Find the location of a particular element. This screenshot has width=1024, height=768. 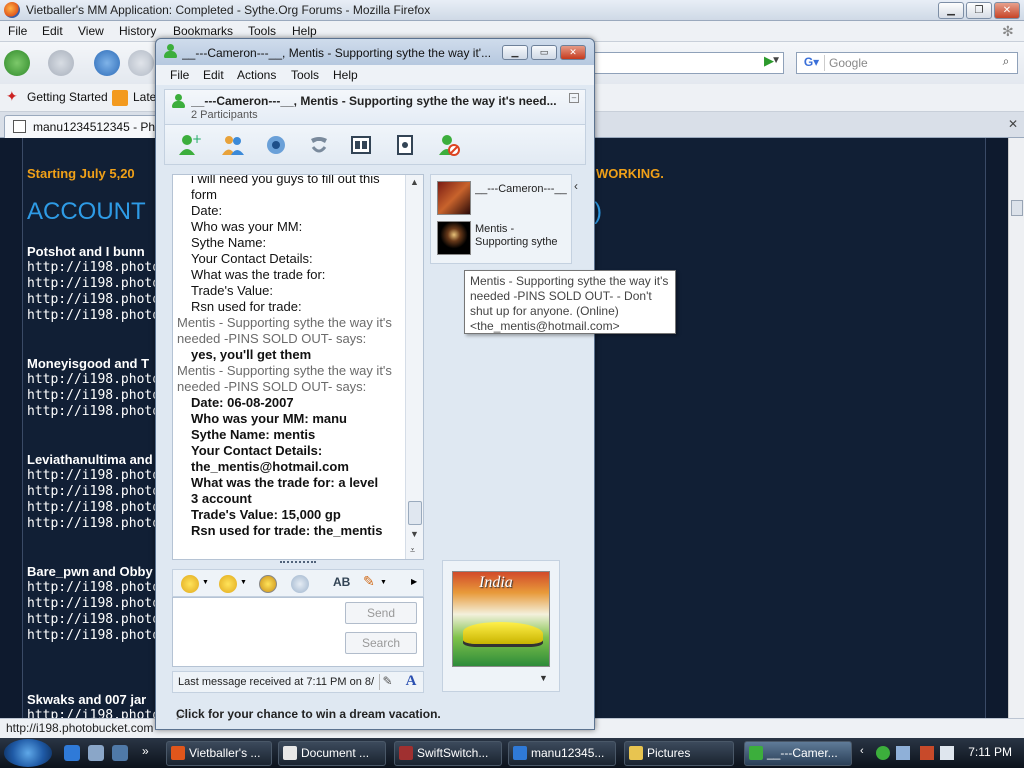

messenger-tray-icon is located at coordinates (883, 753).